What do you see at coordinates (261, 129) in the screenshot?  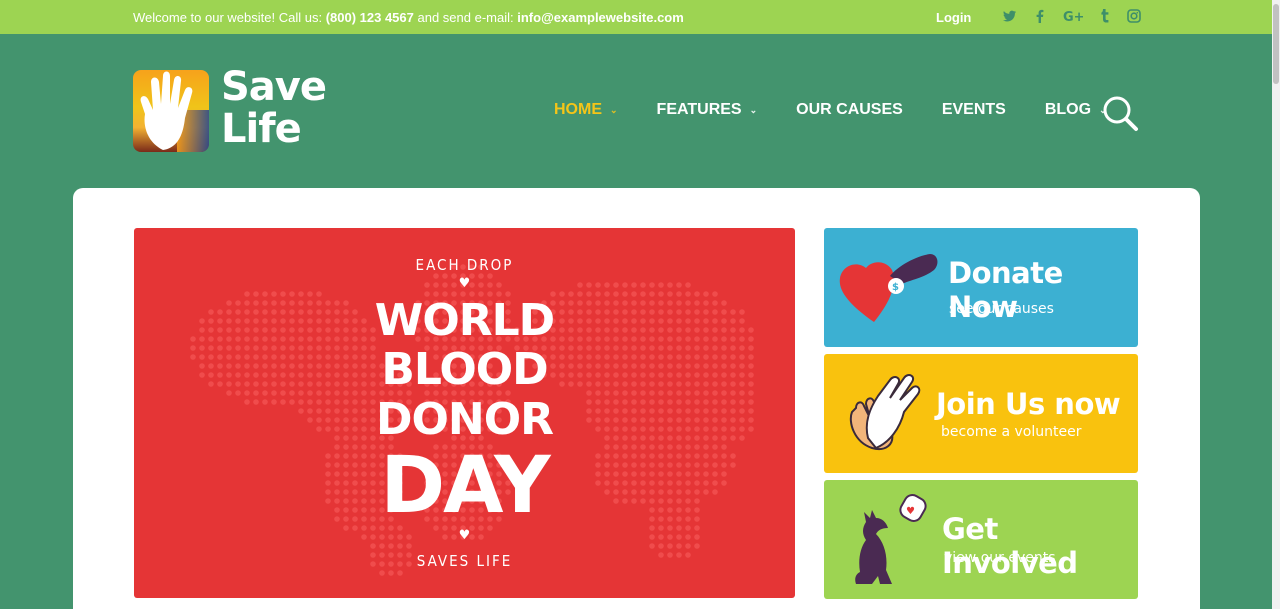 I see `logo-line-2: Life` at bounding box center [261, 129].